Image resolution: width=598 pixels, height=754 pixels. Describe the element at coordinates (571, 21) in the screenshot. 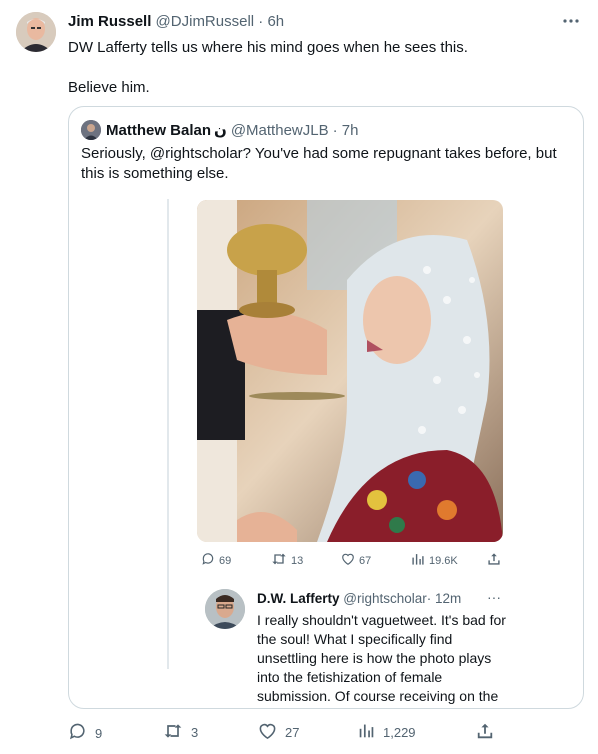

I see `more-options-icon` at that location.